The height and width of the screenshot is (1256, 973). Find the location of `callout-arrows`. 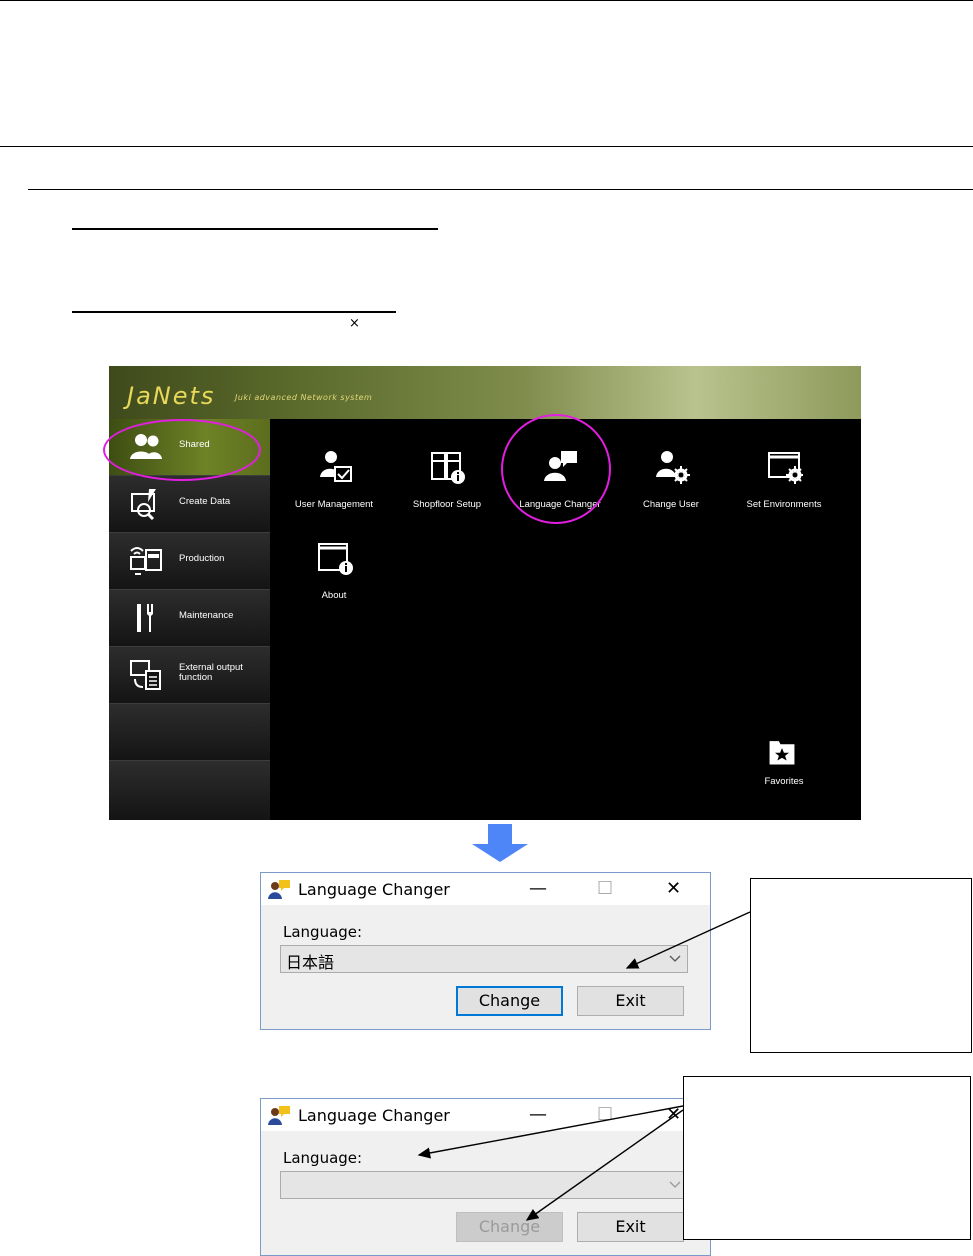

callout-arrows is located at coordinates (584, 1066).